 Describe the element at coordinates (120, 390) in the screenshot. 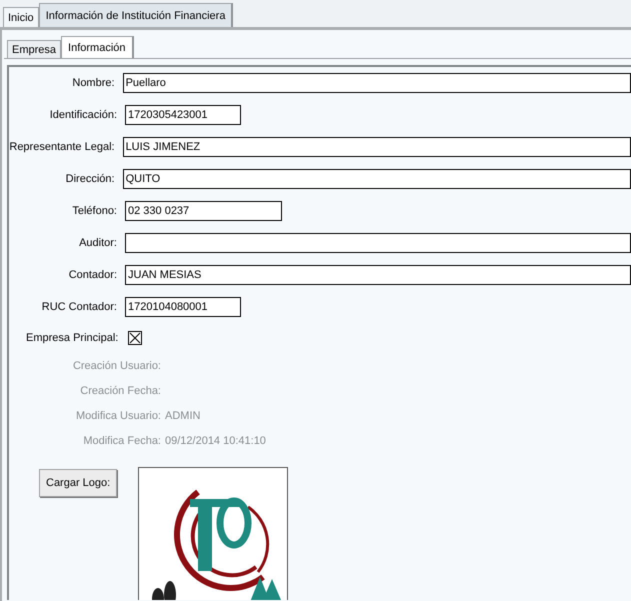

I see `audit-label: Creación Fecha:` at that location.